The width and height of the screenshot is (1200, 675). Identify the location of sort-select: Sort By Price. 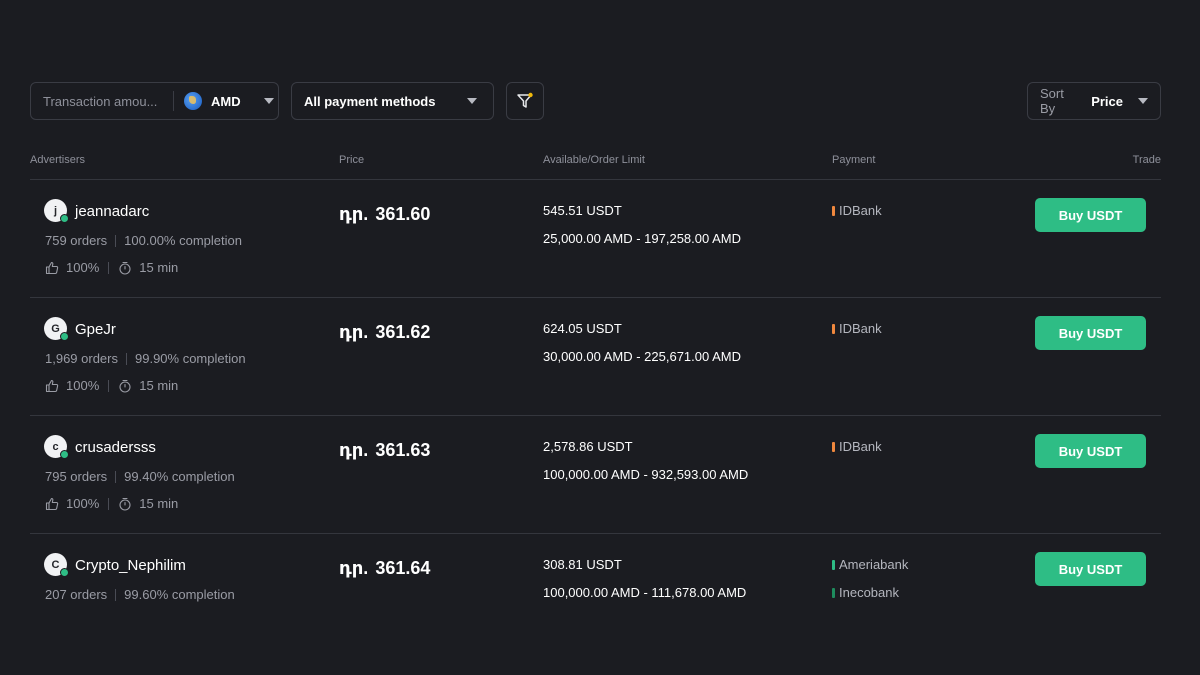
(1094, 101).